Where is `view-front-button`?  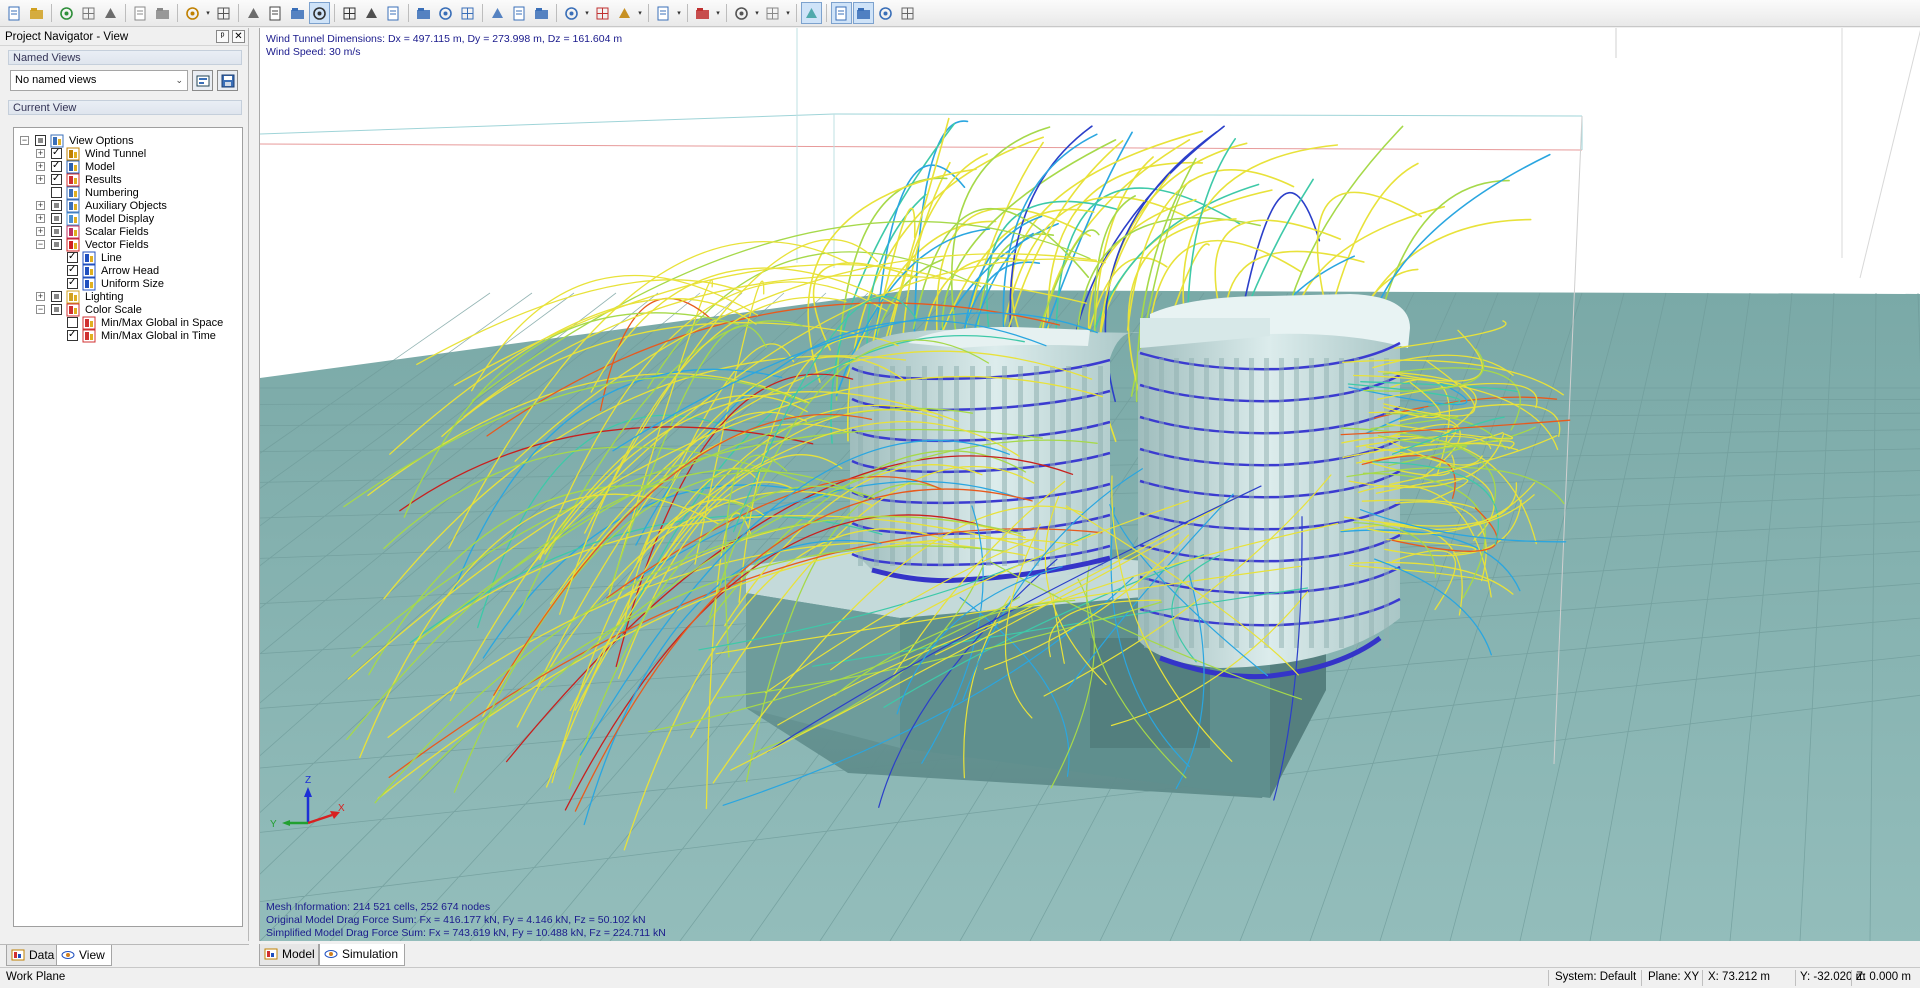
view-front-button is located at coordinates (423, 13).